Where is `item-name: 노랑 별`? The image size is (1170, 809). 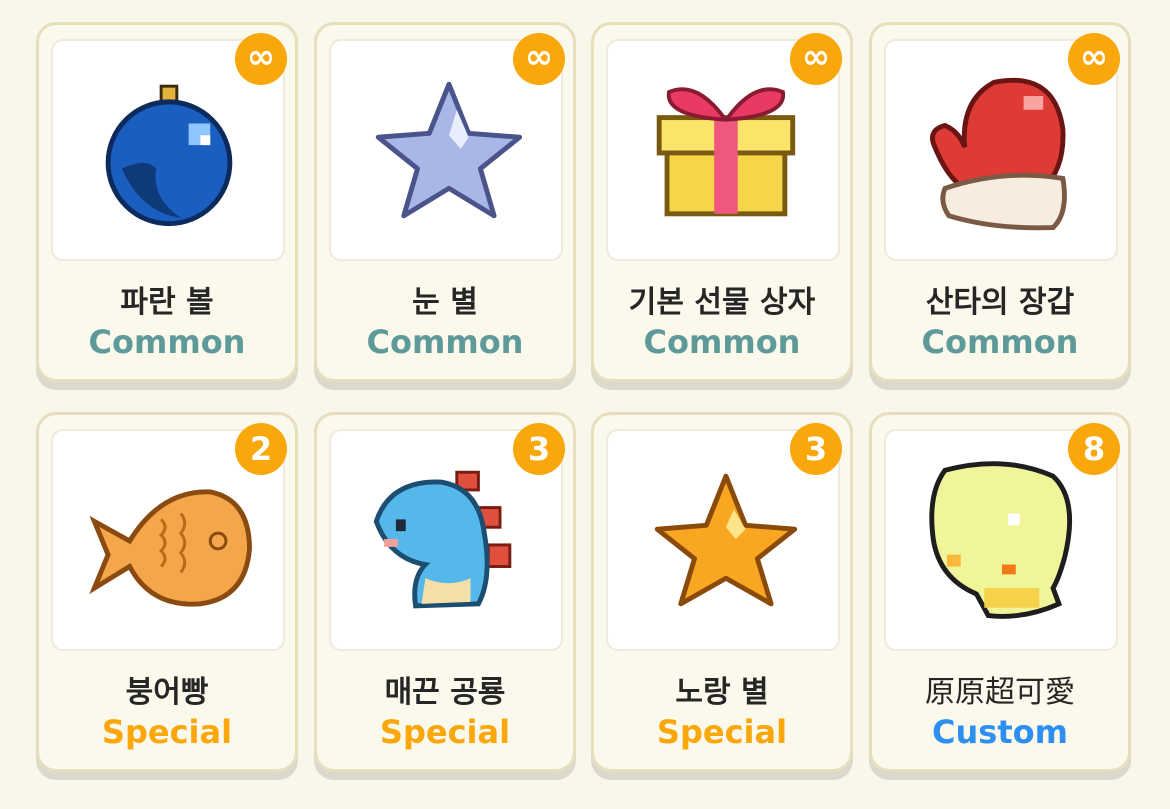 item-name: 노랑 별 is located at coordinates (722, 692).